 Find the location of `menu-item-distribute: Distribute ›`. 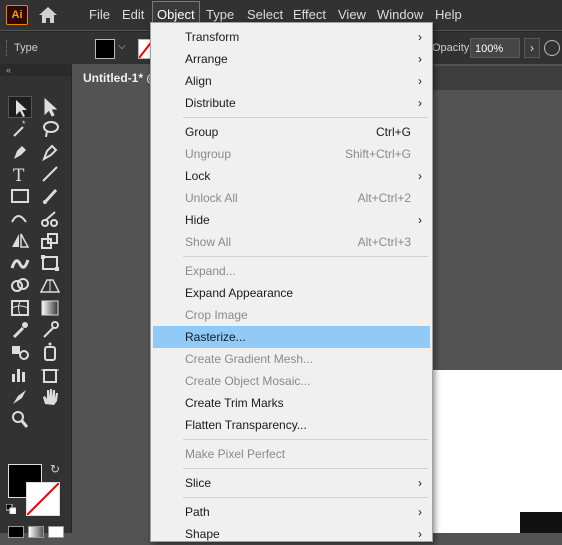

menu-item-distribute: Distribute › is located at coordinates (291, 103).